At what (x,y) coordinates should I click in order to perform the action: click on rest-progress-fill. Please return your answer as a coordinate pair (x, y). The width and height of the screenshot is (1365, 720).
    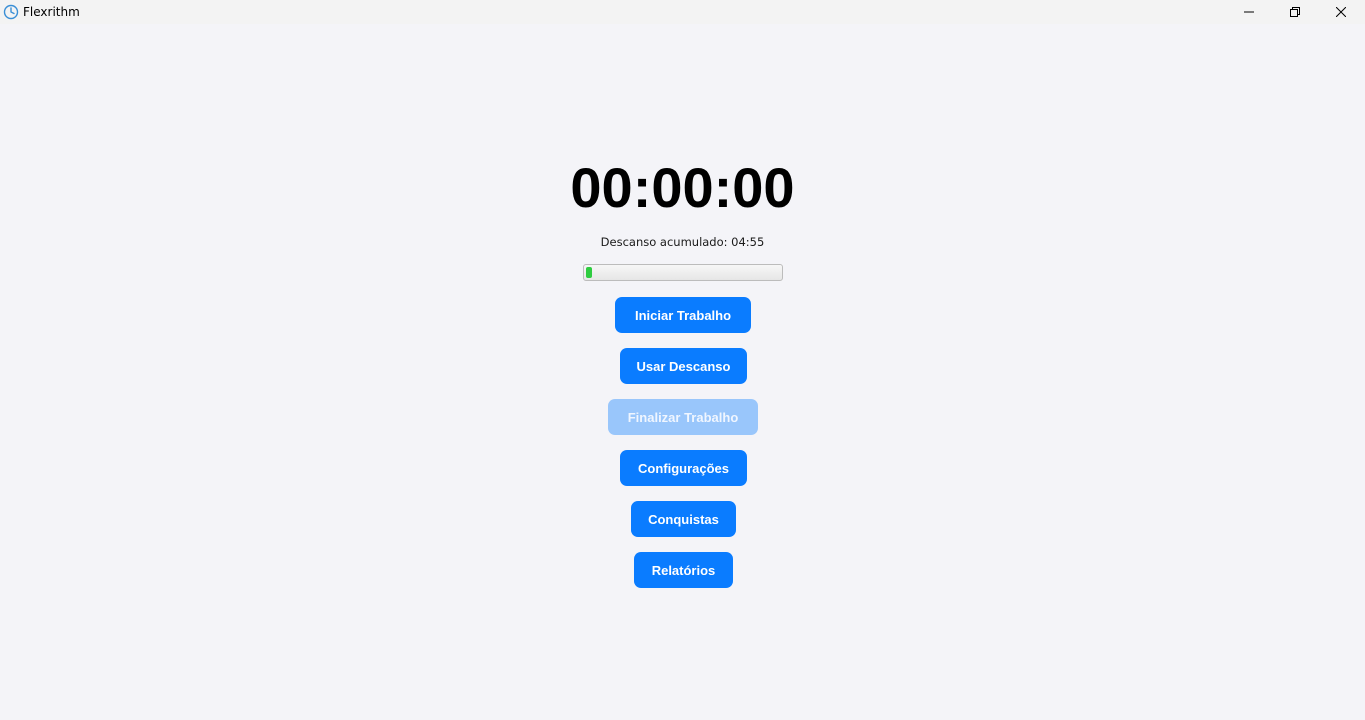
    Looking at the image, I should click on (589, 272).